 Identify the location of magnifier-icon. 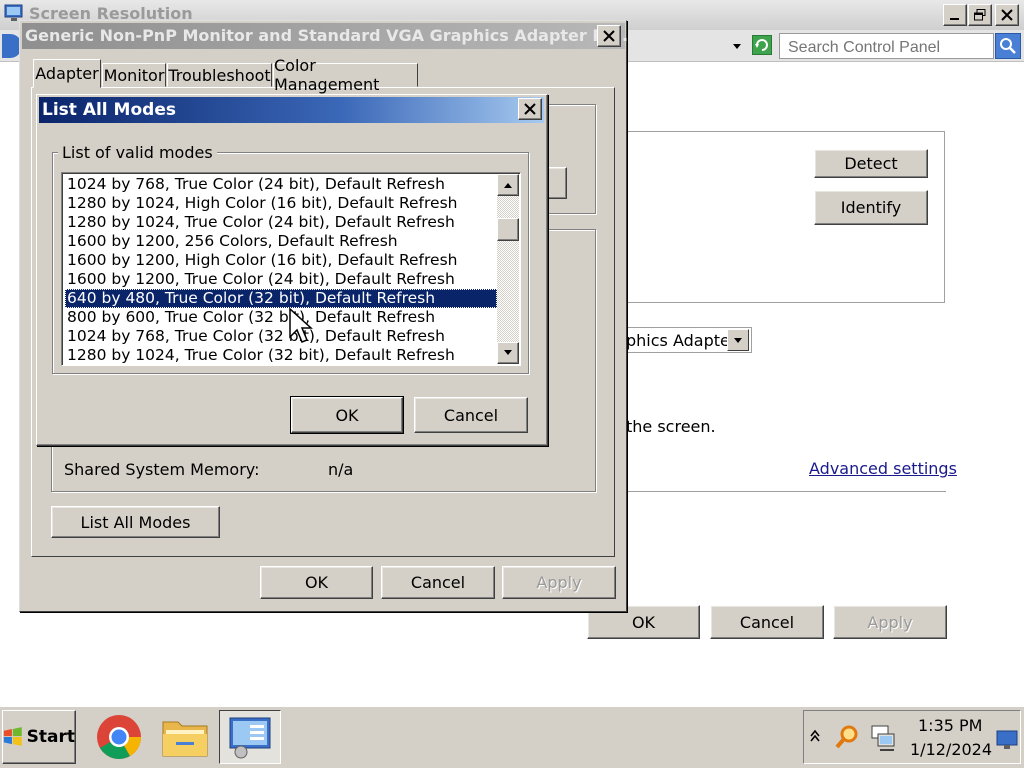
(846, 737).